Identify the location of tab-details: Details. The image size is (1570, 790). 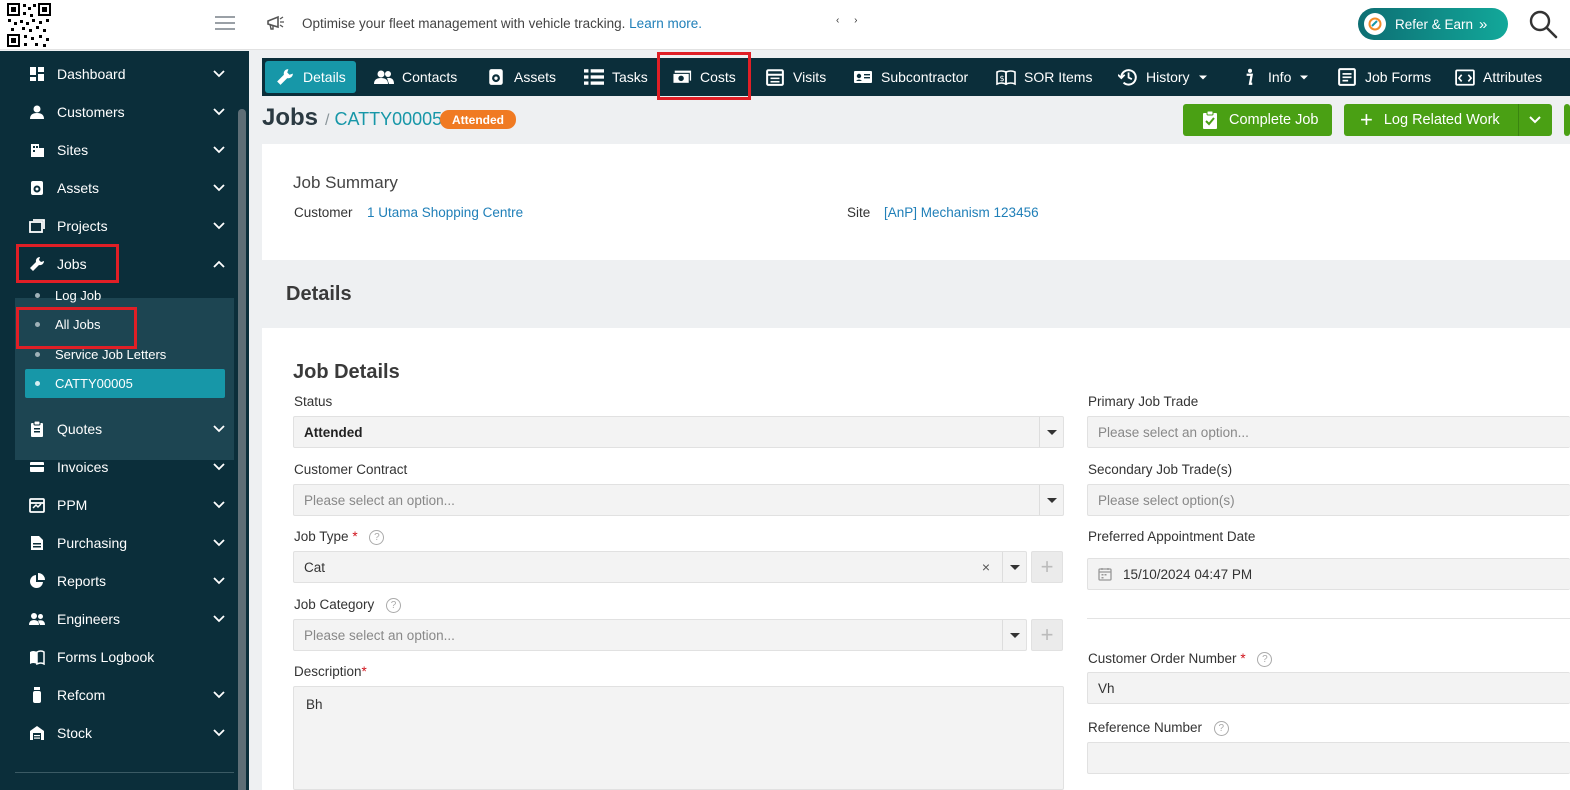
(310, 77).